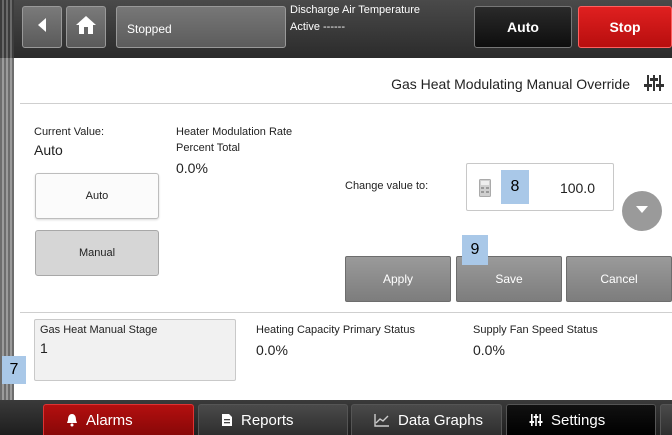  Describe the element at coordinates (44, 348) in the screenshot. I see `stage-value: 1` at that location.